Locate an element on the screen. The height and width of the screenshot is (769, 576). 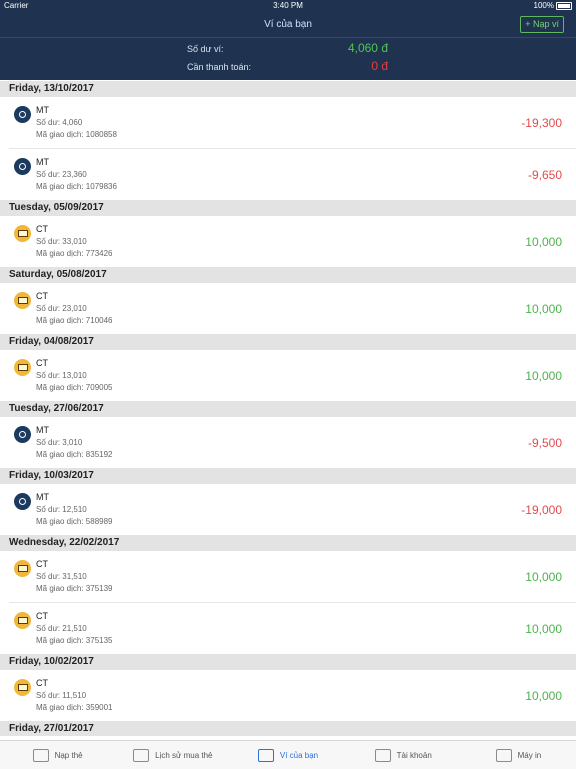
card-icon is located at coordinates (40, 755).